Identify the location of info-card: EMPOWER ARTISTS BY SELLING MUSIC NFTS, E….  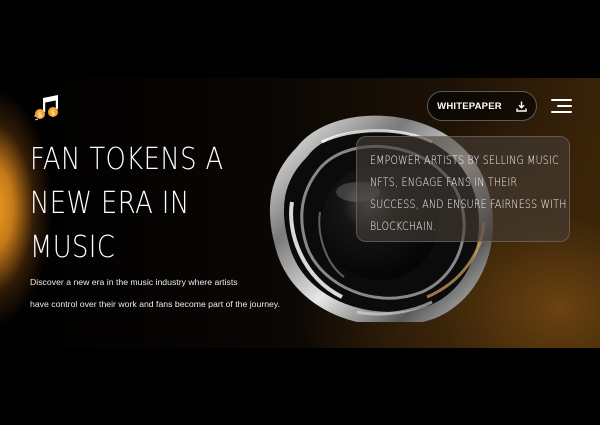
(463, 189).